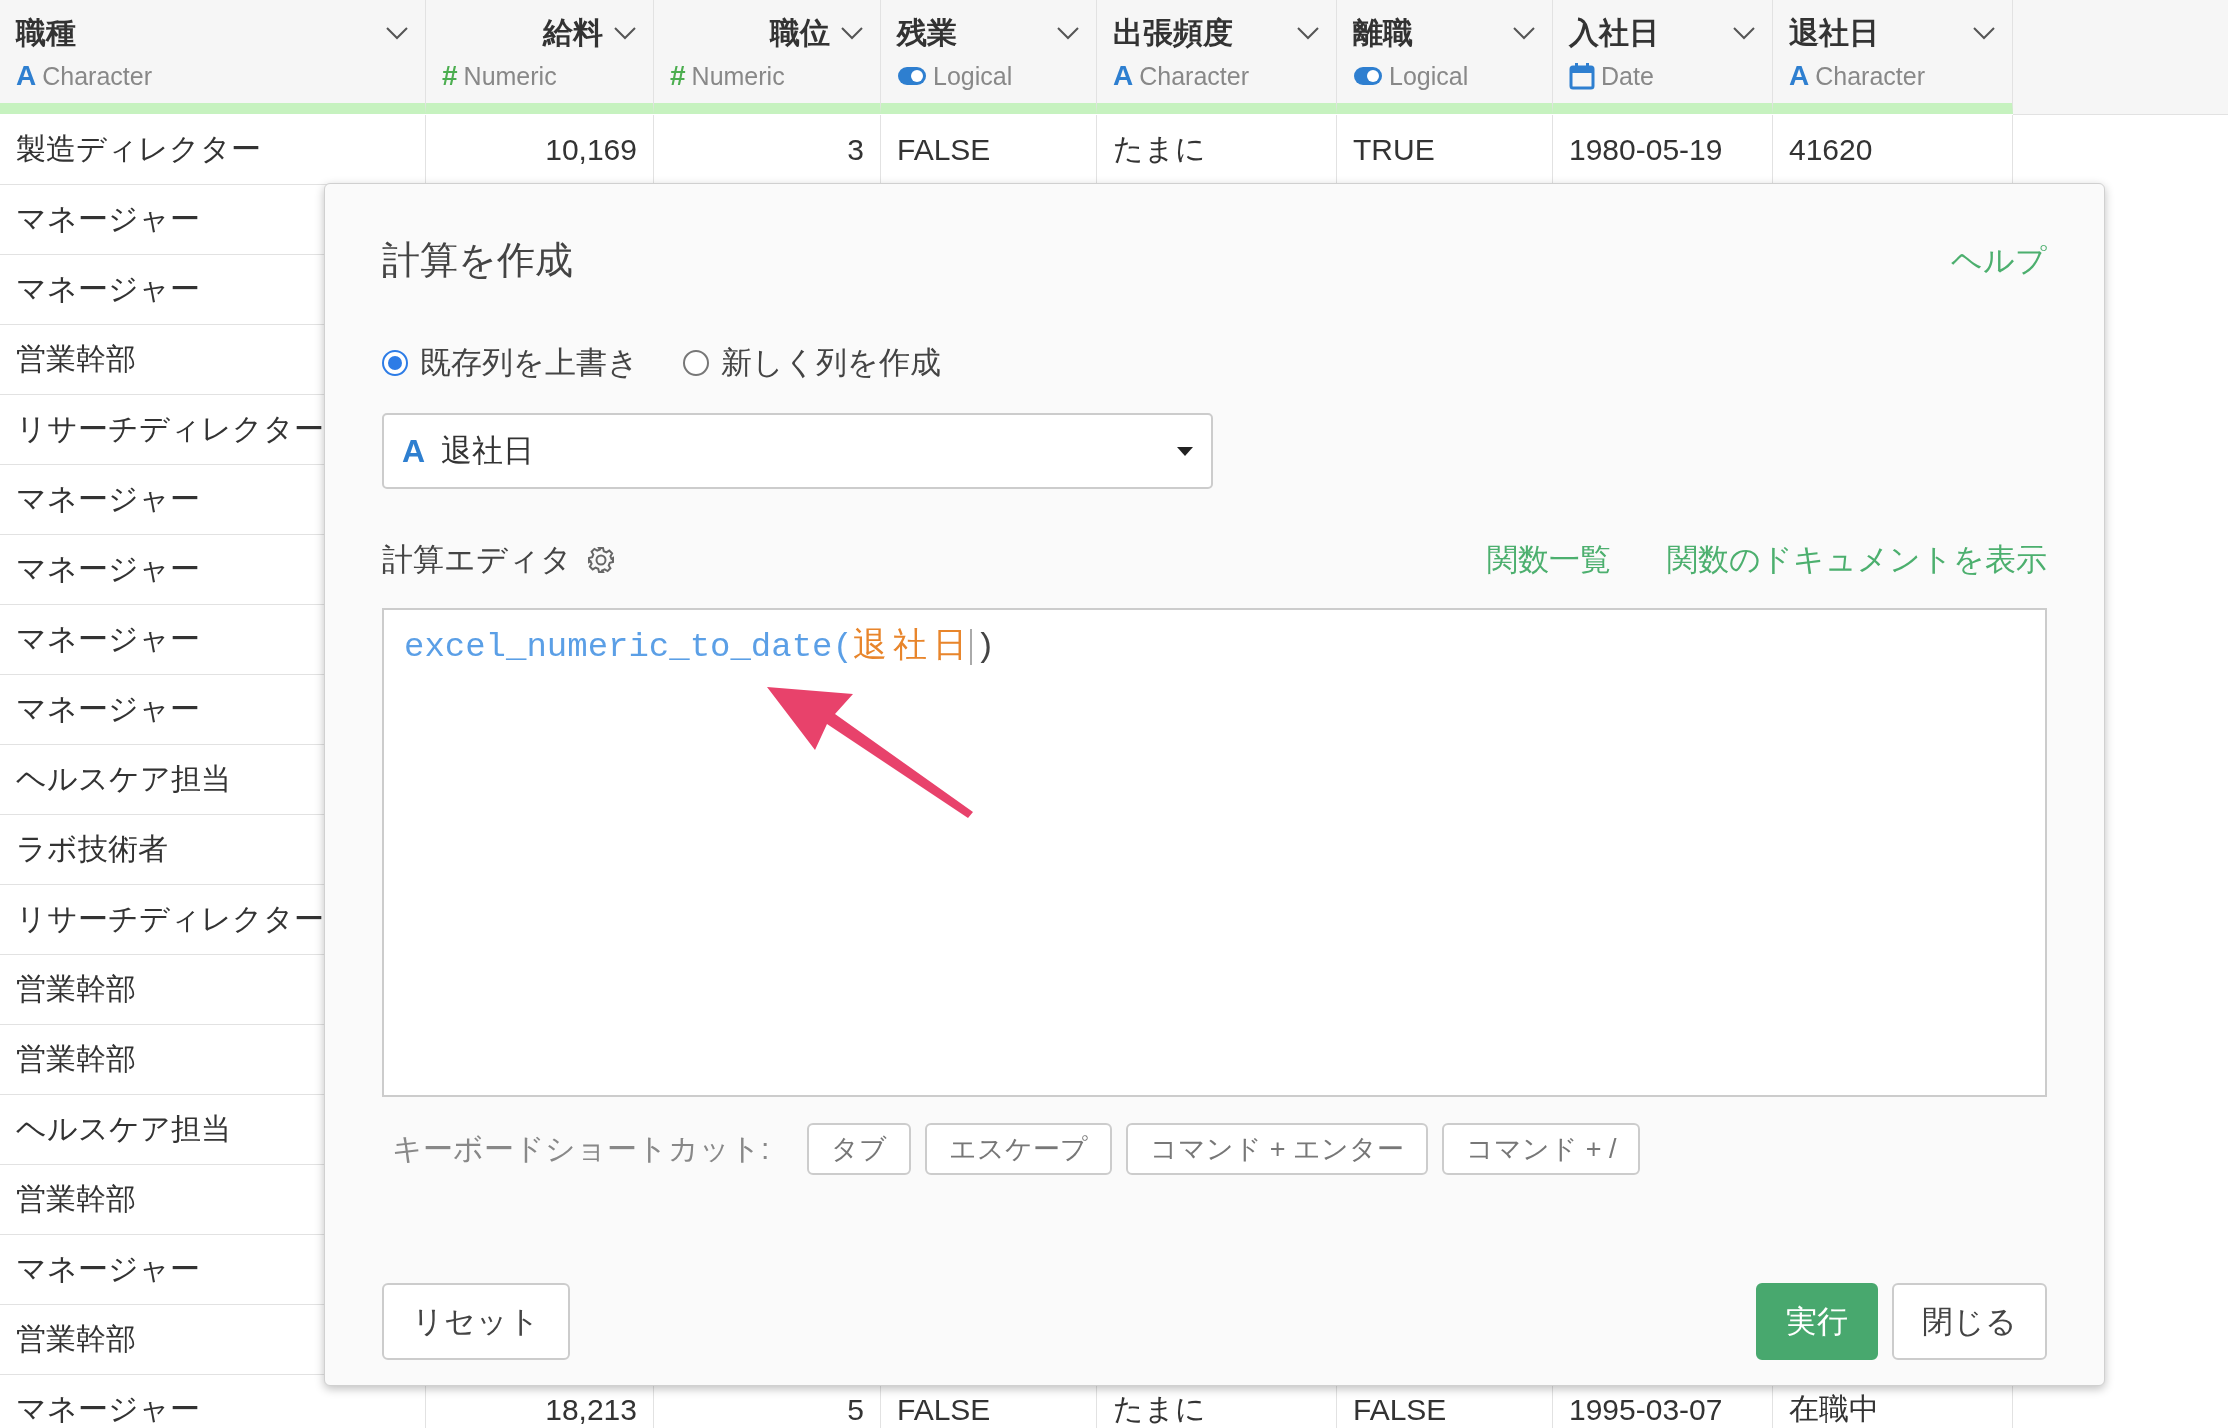 Image resolution: width=2228 pixels, height=1428 pixels. I want to click on column-name: 出張頻度, so click(1173, 32).